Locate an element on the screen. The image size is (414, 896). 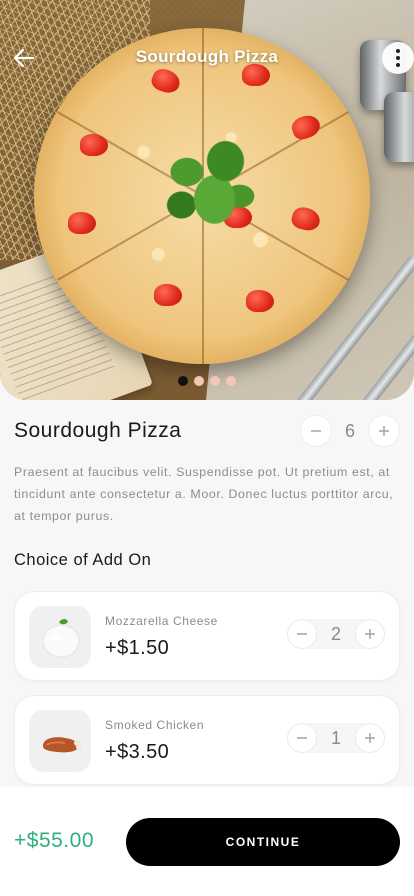
addon-quantity-value: 2 is located at coordinates (335, 633).